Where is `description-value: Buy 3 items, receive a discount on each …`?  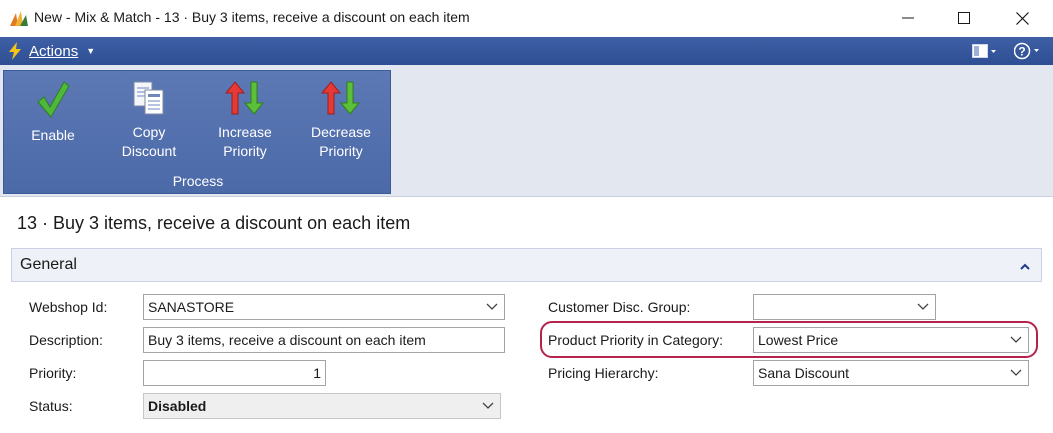 description-value: Buy 3 items, receive a discount on each … is located at coordinates (287, 340).